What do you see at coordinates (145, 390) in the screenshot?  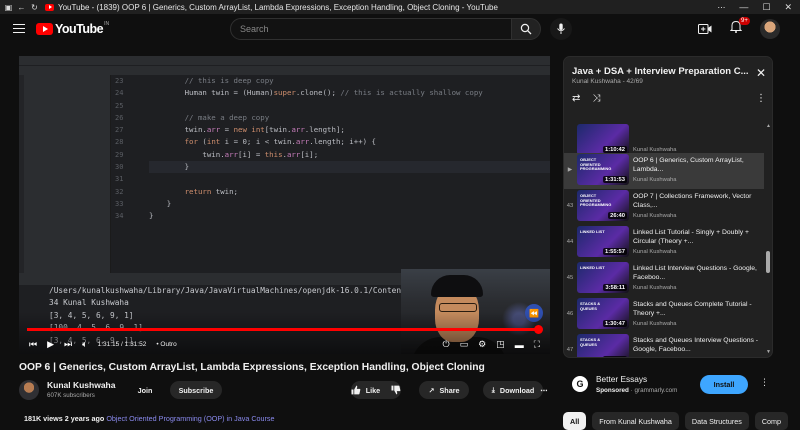 I see `join-button: Join` at bounding box center [145, 390].